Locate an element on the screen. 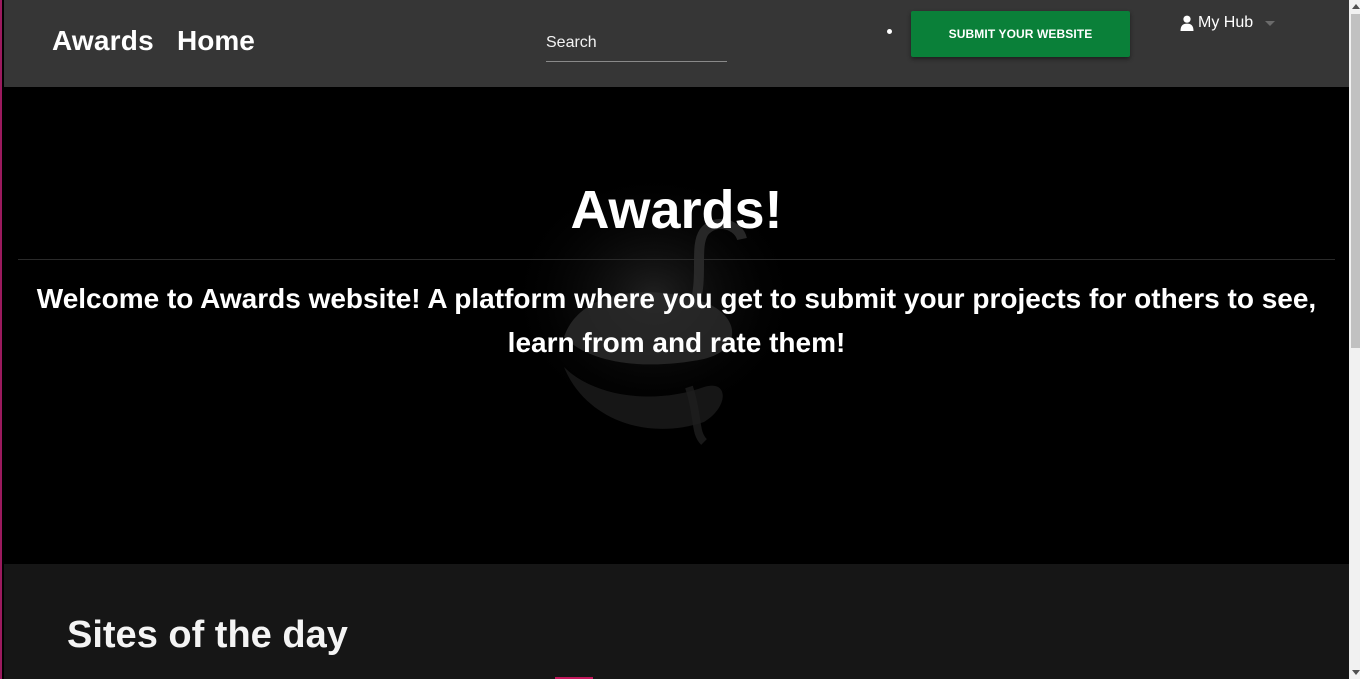  submit-website-button: SUBMIT YOUR WEBSITE is located at coordinates (1020, 34).